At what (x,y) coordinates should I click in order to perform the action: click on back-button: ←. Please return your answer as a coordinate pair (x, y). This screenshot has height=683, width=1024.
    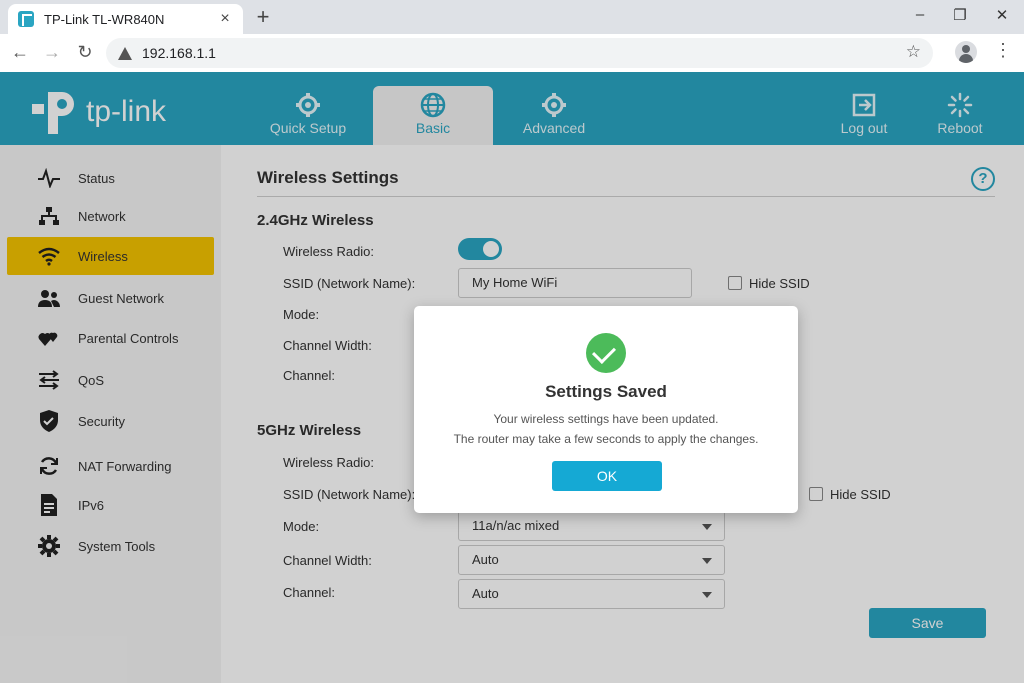
    Looking at the image, I should click on (20, 52).